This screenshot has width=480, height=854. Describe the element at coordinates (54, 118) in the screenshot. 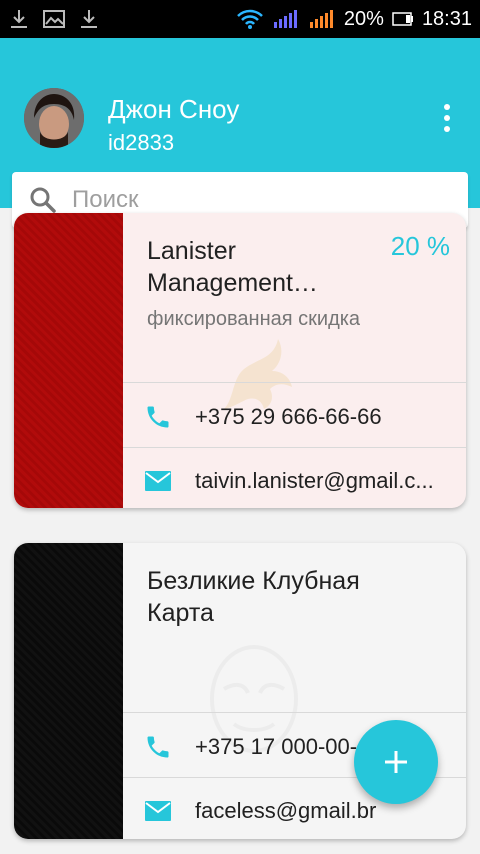

I see `avatar` at that location.